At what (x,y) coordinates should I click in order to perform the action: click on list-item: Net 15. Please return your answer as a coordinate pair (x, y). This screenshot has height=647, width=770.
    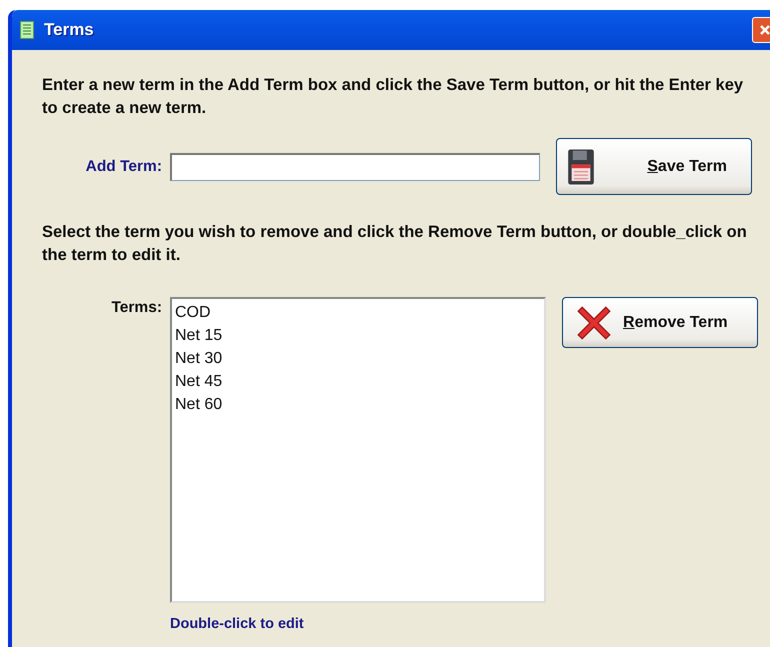
    Looking at the image, I should click on (358, 335).